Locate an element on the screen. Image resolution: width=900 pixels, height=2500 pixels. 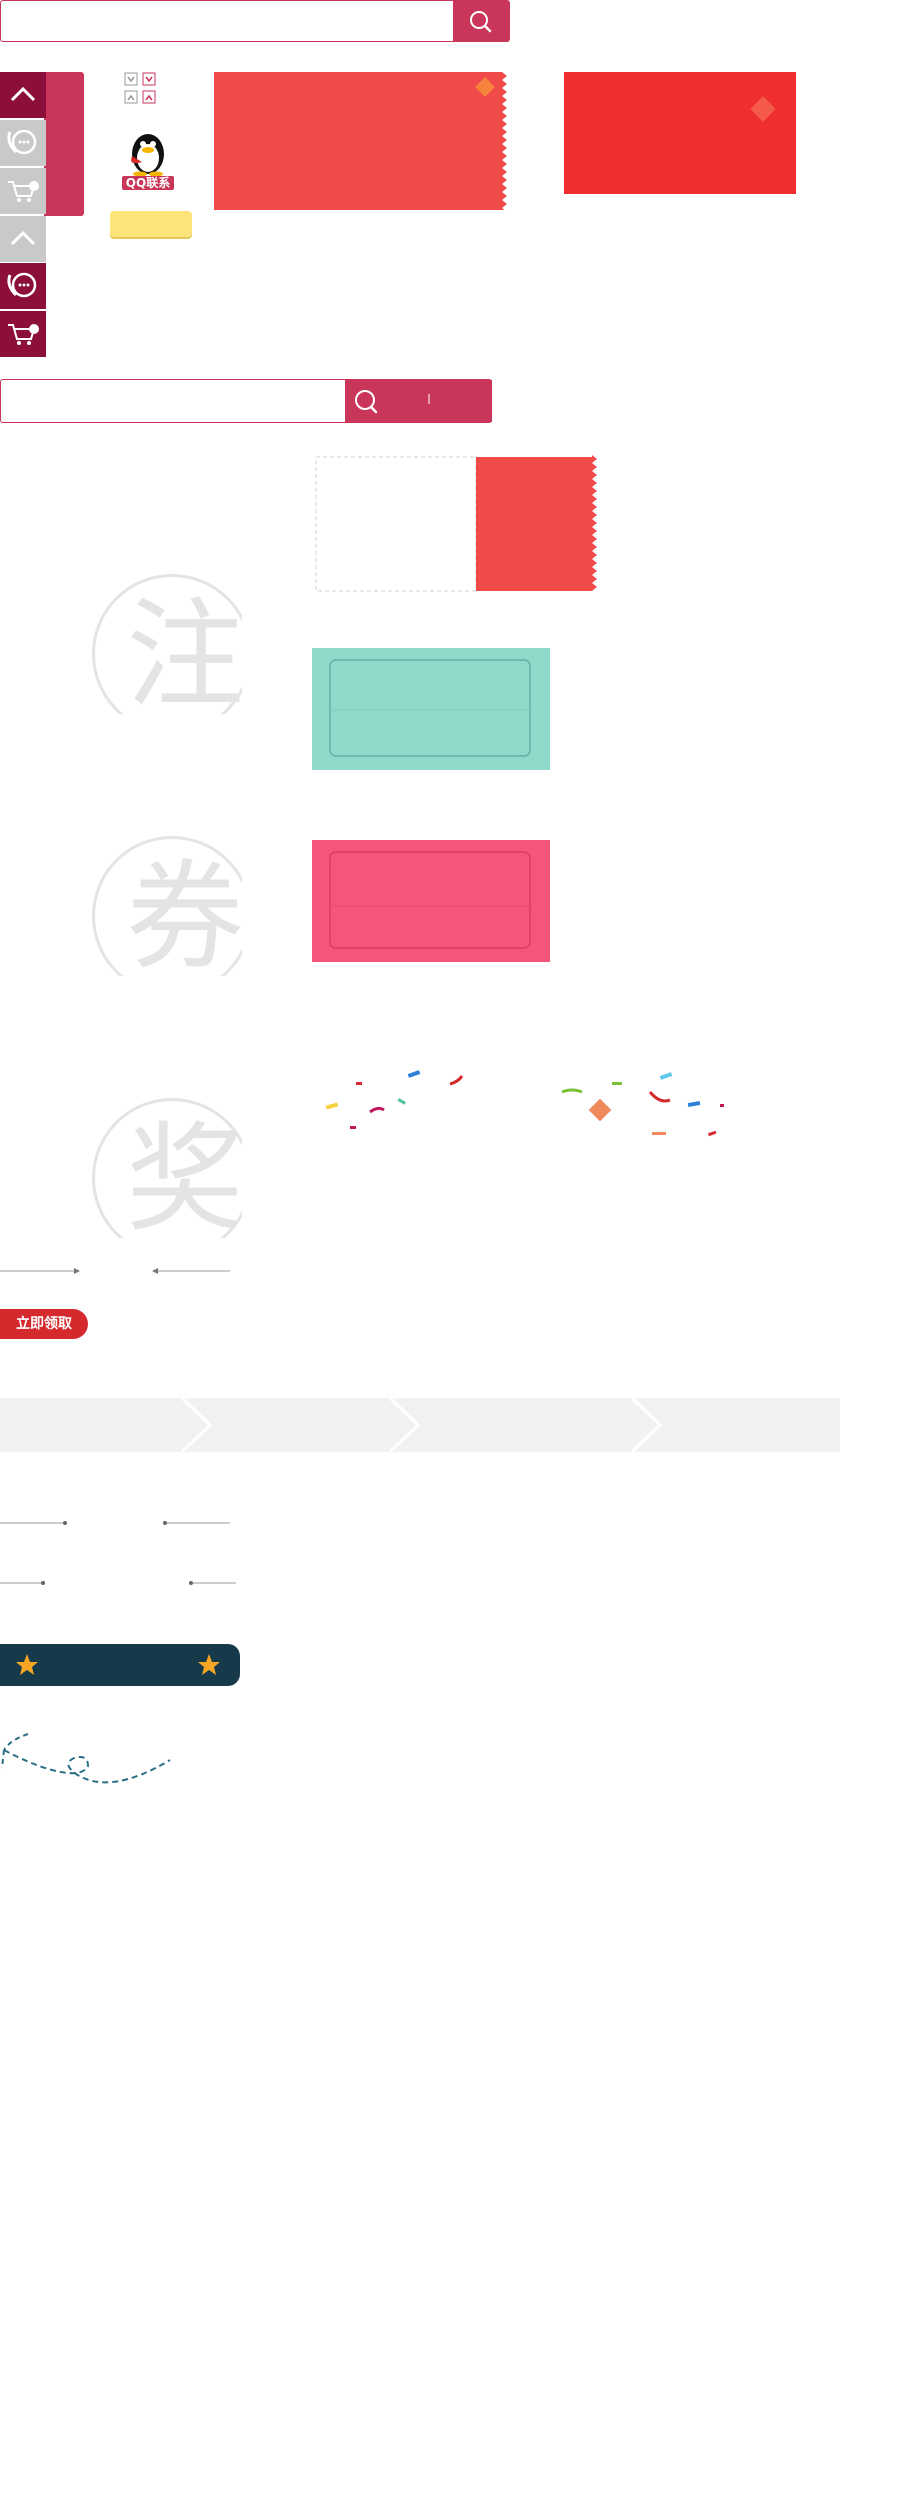
back-to-top-button is located at coordinates (23, 95).